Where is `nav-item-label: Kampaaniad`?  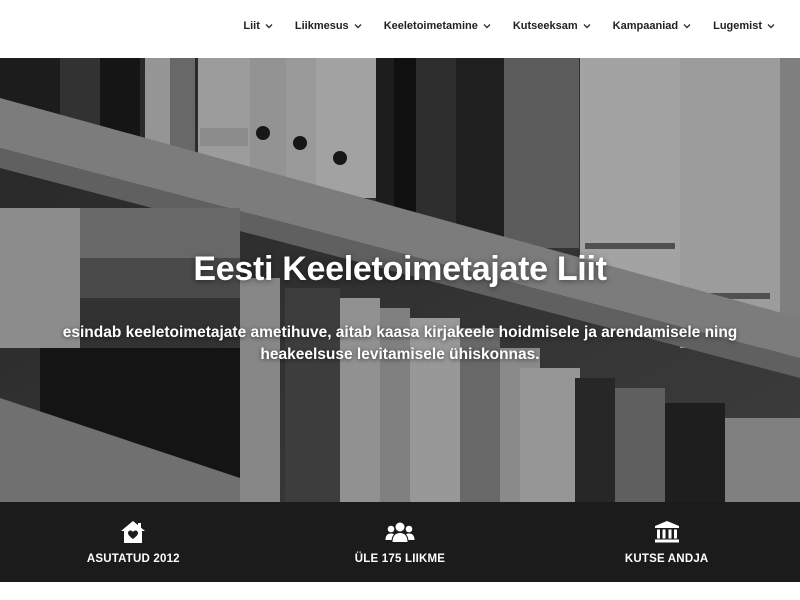
nav-item-label: Kampaaniad is located at coordinates (645, 26).